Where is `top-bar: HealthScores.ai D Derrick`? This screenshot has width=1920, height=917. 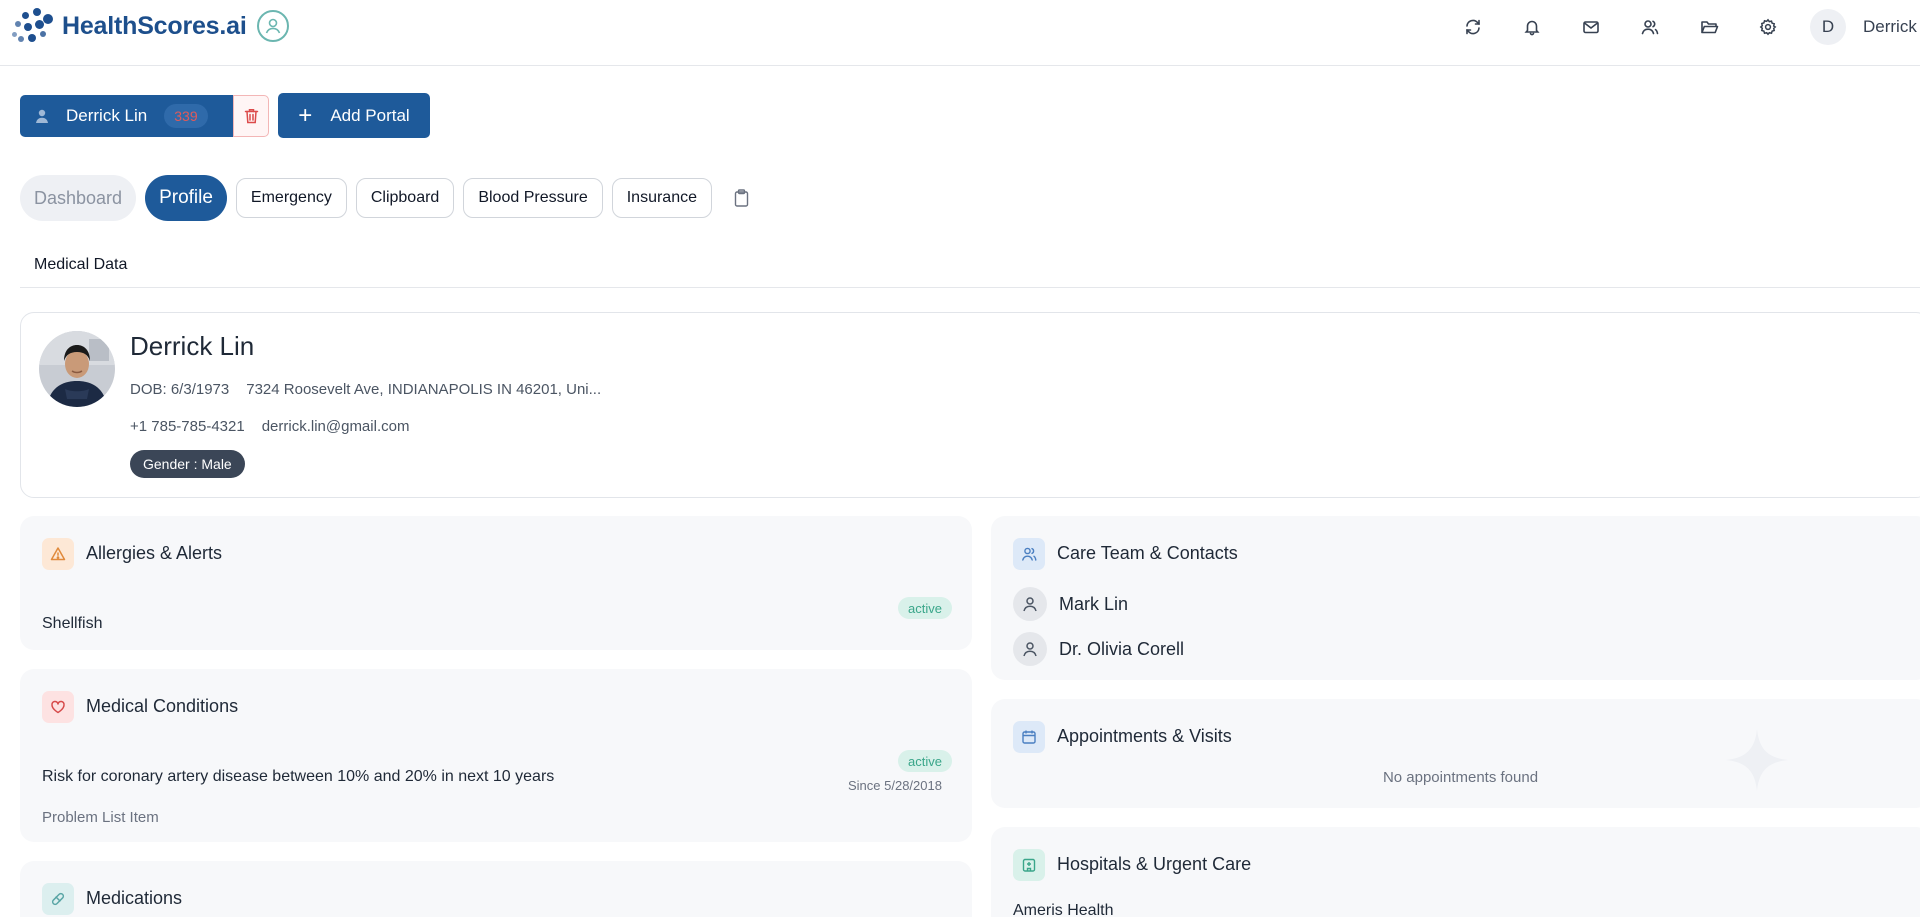
top-bar: HealthScores.ai D Derrick is located at coordinates (960, 33).